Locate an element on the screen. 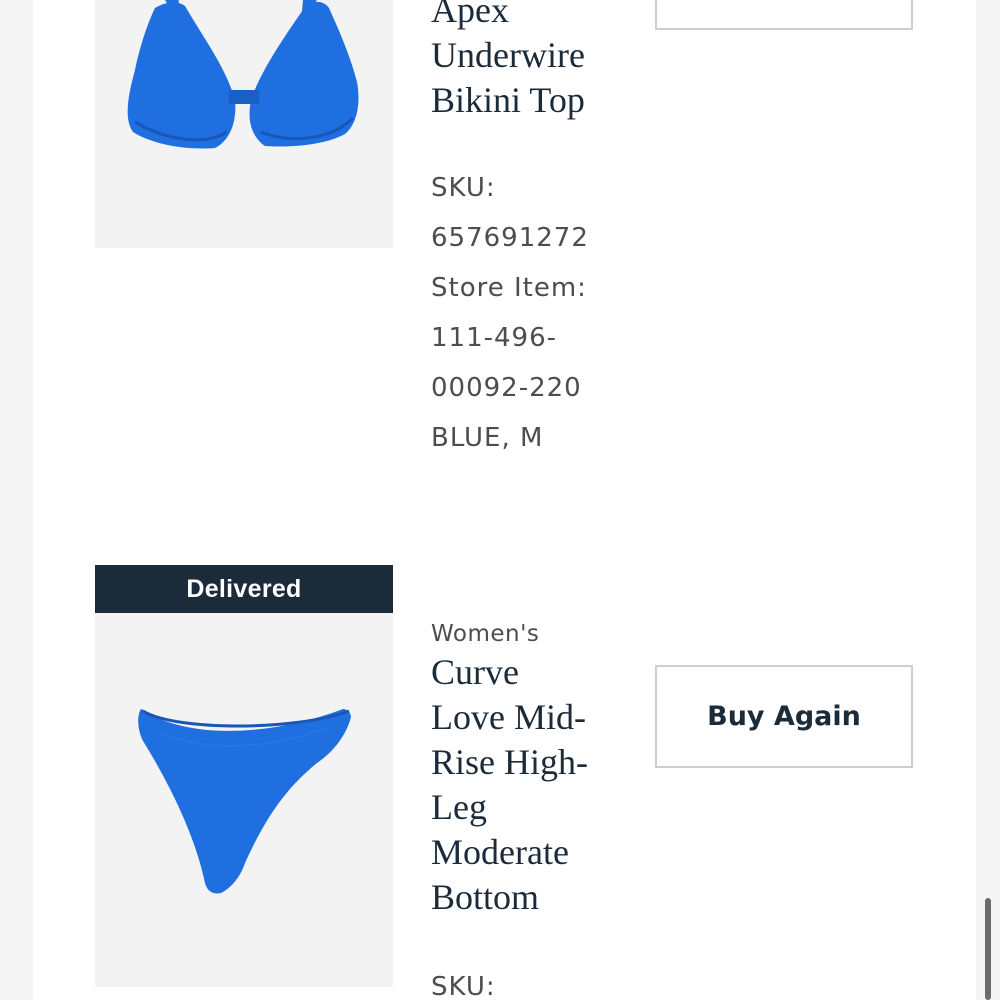  product-image-bikini-bottom is located at coordinates (244, 800).